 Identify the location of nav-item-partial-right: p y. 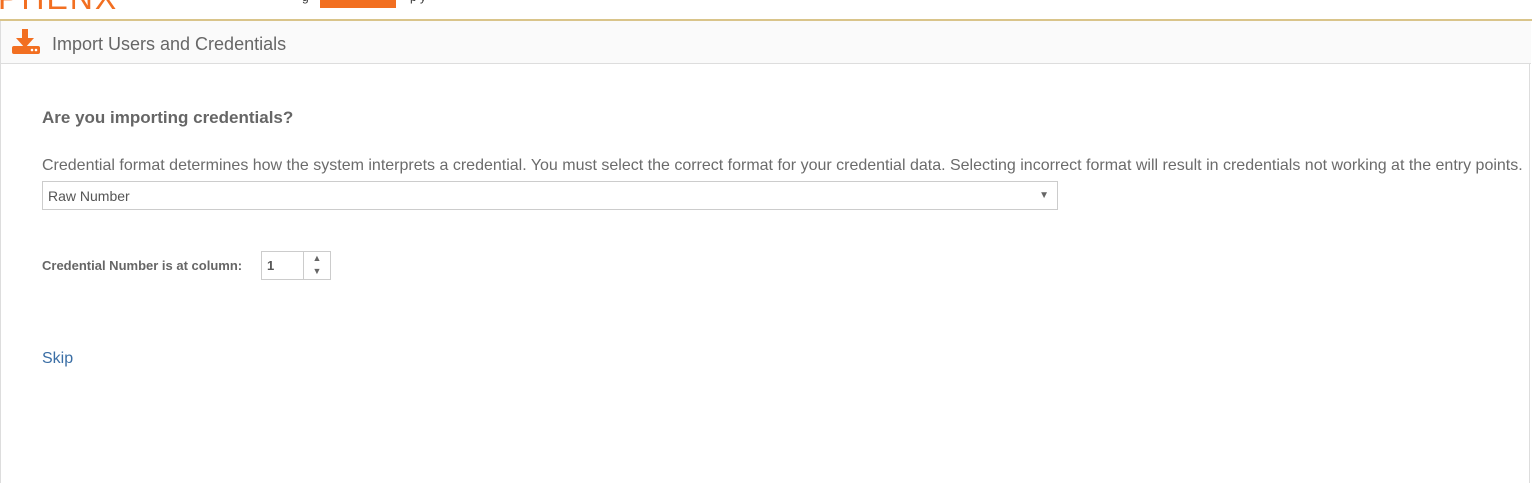
(418, 2).